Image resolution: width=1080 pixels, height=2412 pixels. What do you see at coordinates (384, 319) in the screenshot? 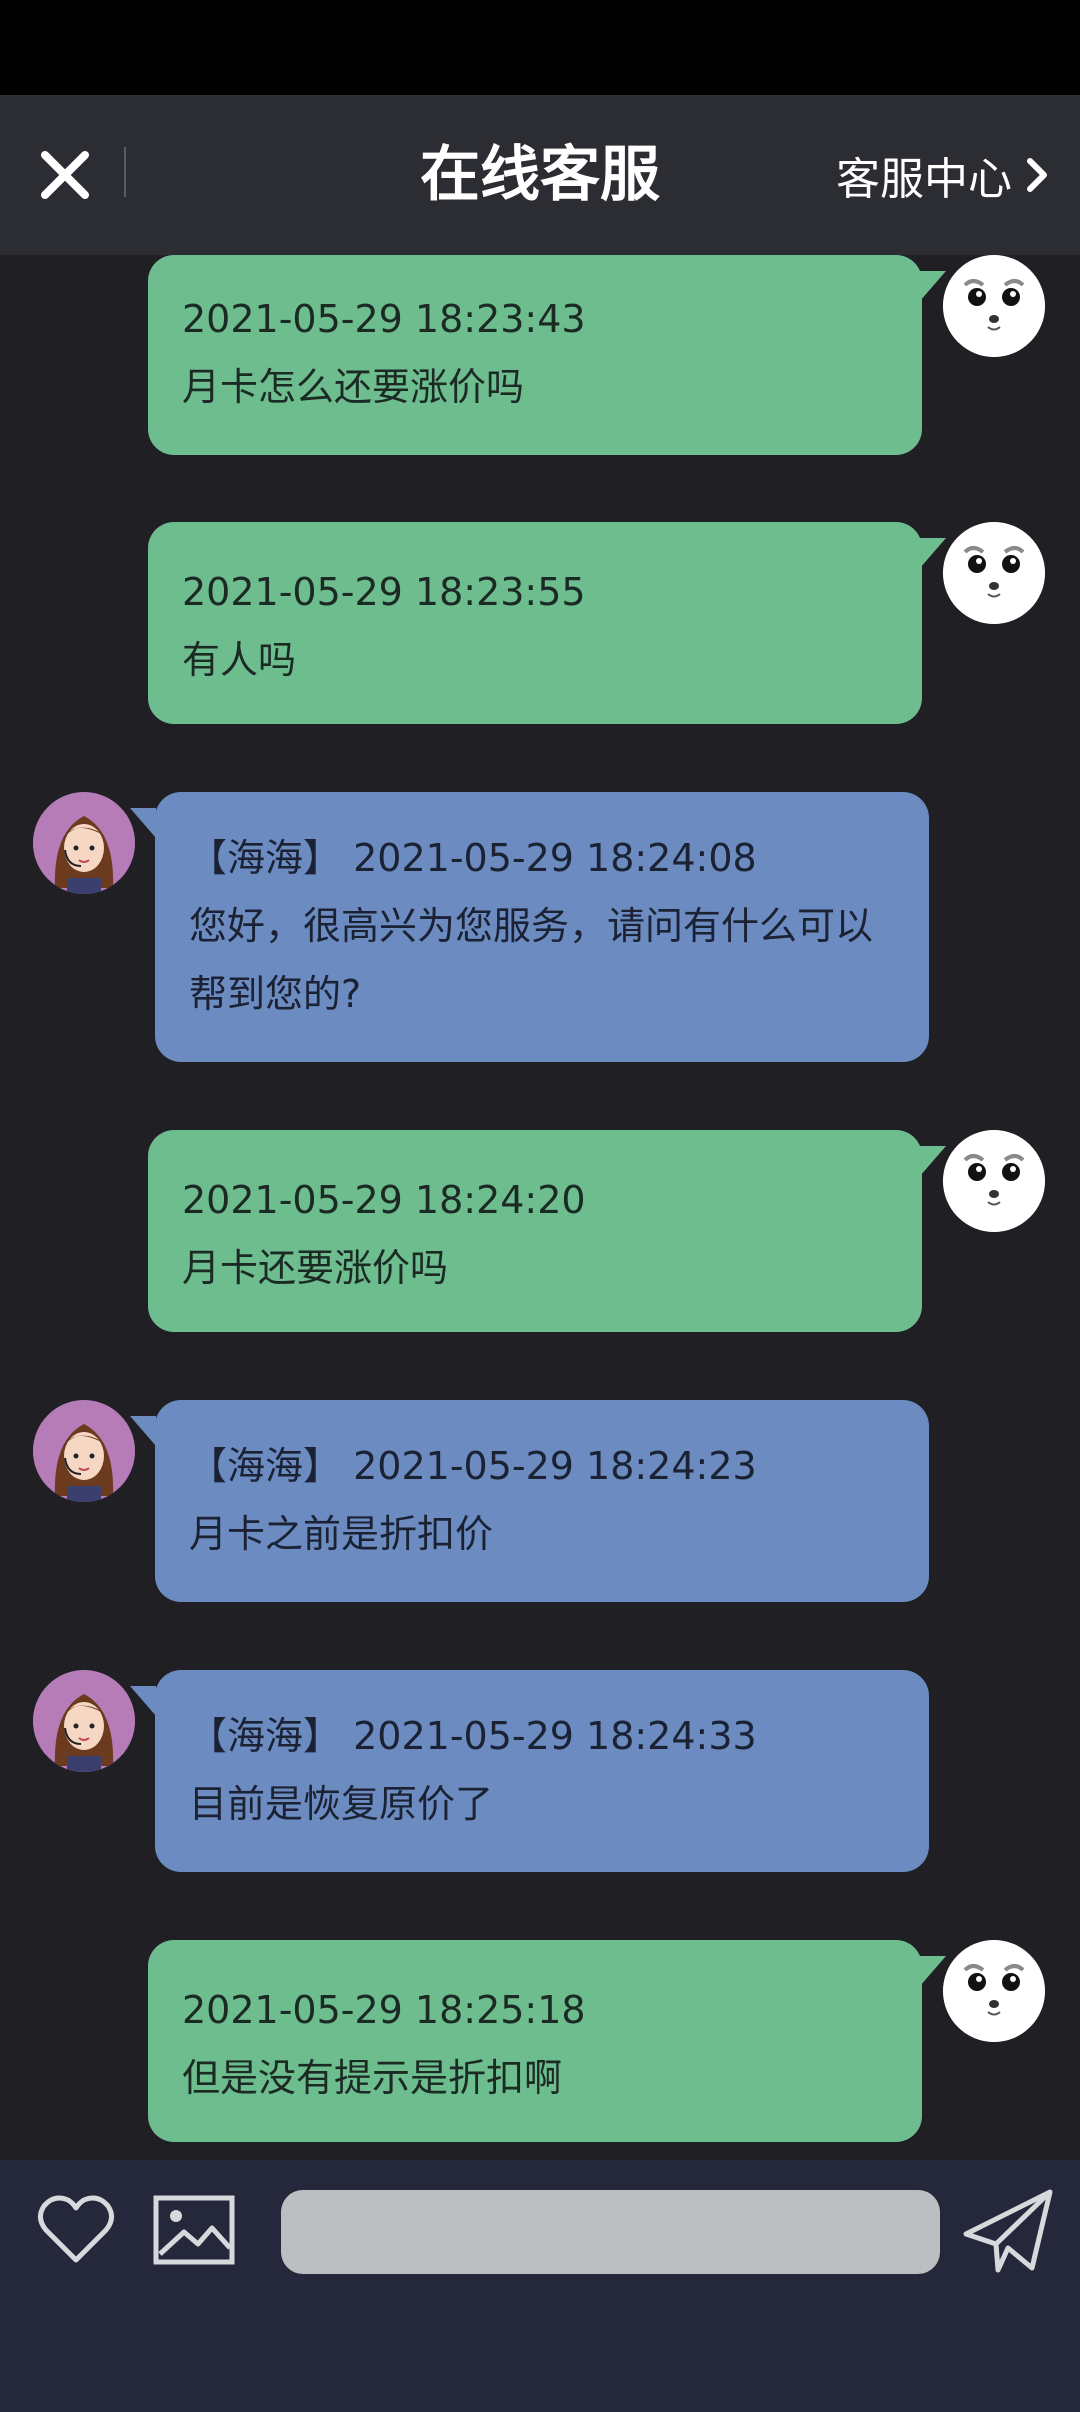
I see `message-timestamp: 2021-05-29 18:23:43` at bounding box center [384, 319].